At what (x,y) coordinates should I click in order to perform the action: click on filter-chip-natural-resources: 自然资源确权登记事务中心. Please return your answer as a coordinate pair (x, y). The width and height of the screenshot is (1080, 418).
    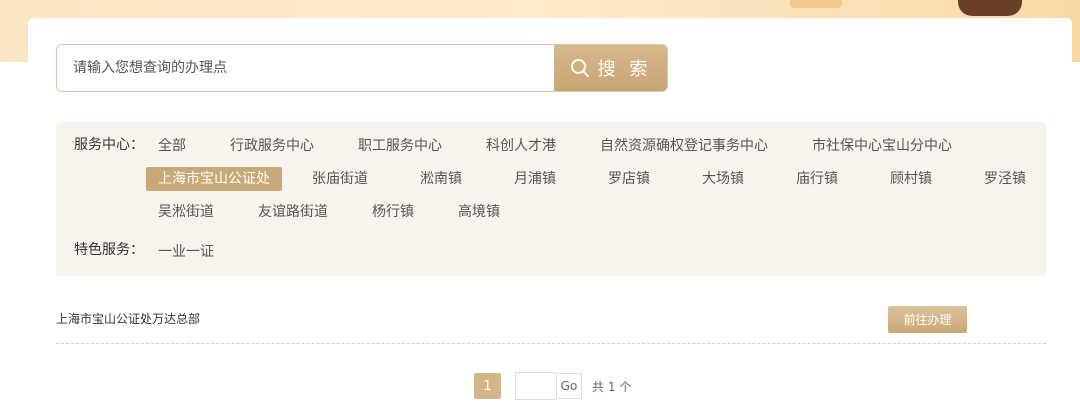
    Looking at the image, I should click on (684, 146).